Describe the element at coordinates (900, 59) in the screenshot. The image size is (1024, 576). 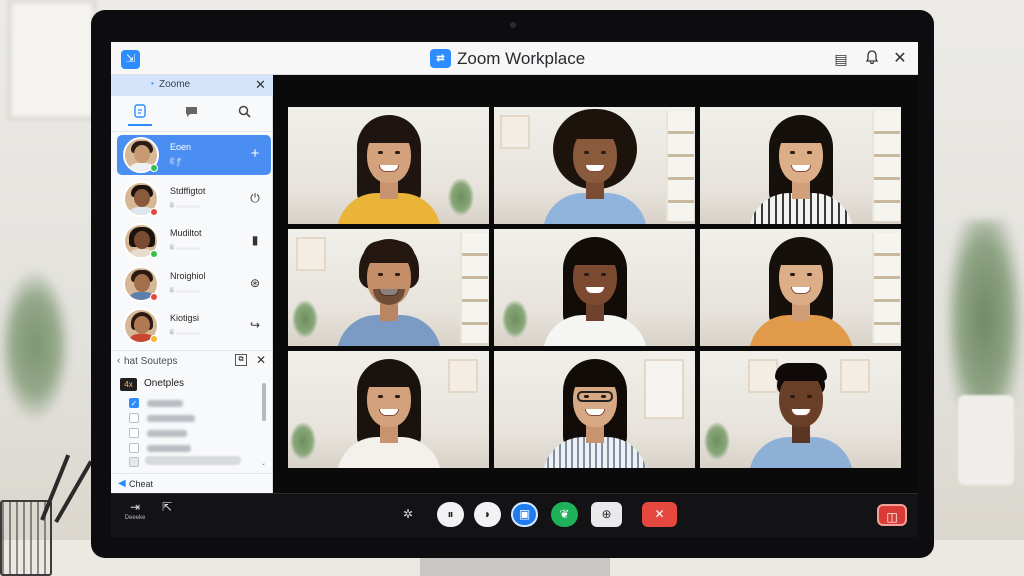
I see `close-icon: ✕` at that location.